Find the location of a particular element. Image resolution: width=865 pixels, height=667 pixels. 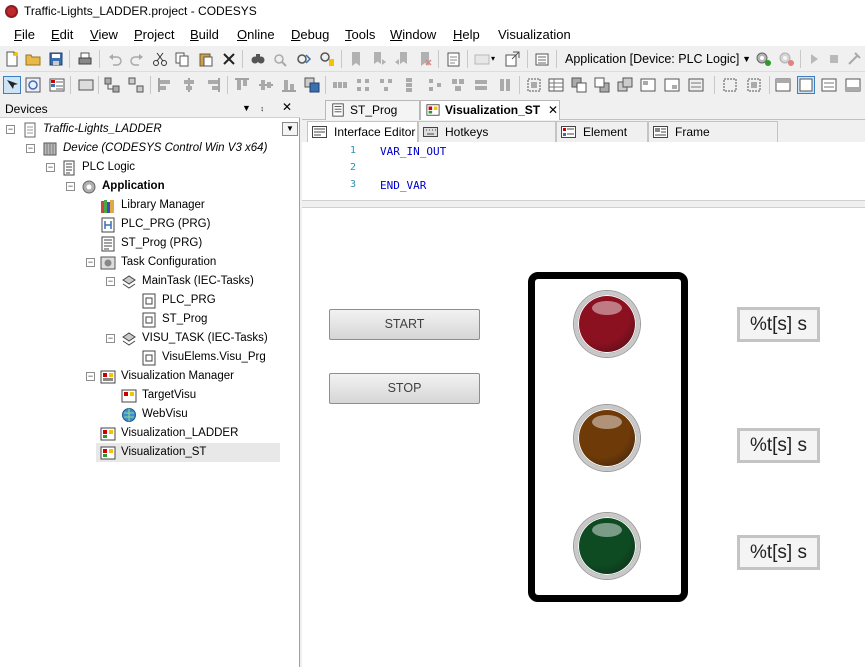

close-tab-icon: ✕ is located at coordinates (553, 110).